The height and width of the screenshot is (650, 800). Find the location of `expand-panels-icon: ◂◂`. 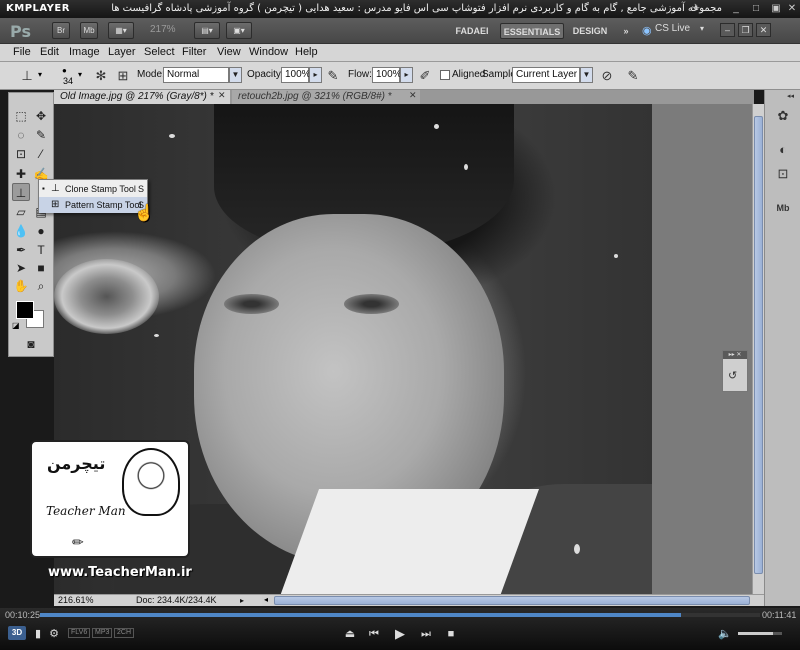

expand-panels-icon: ◂◂ is located at coordinates (790, 96).